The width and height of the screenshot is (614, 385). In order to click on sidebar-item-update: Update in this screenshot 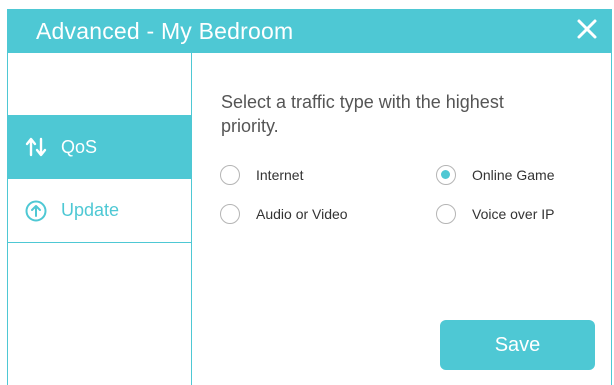, I will do `click(99, 211)`.